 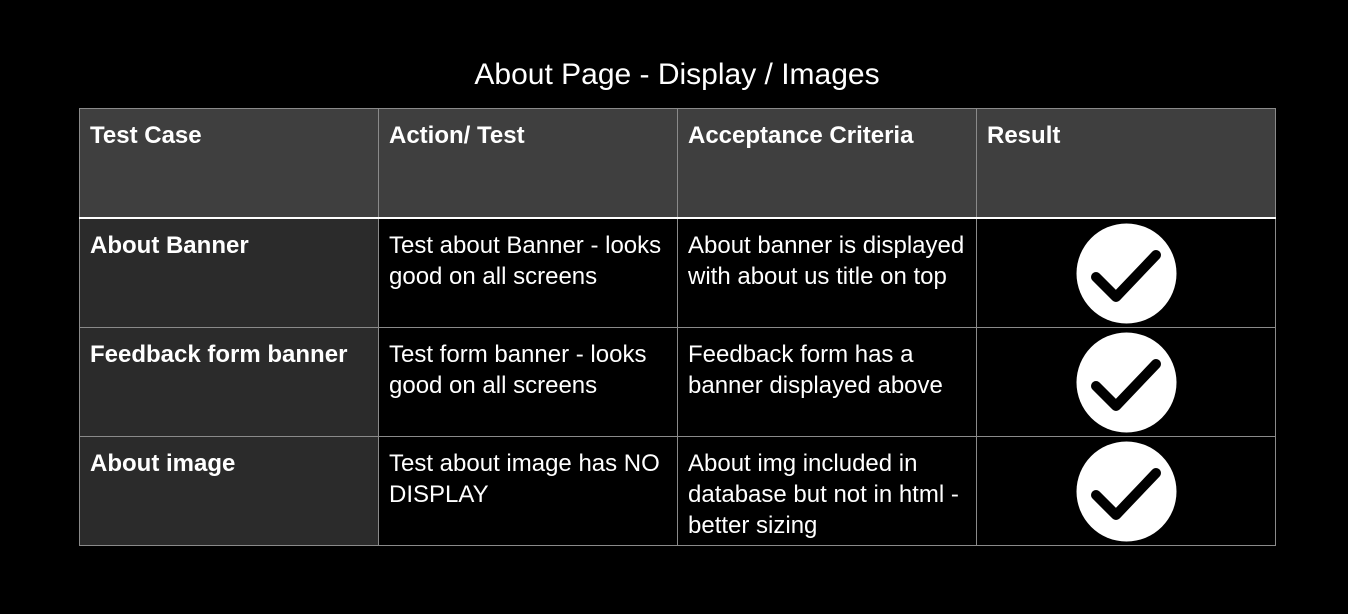 What do you see at coordinates (229, 163) in the screenshot?
I see `column-header-test-case: Test Case` at bounding box center [229, 163].